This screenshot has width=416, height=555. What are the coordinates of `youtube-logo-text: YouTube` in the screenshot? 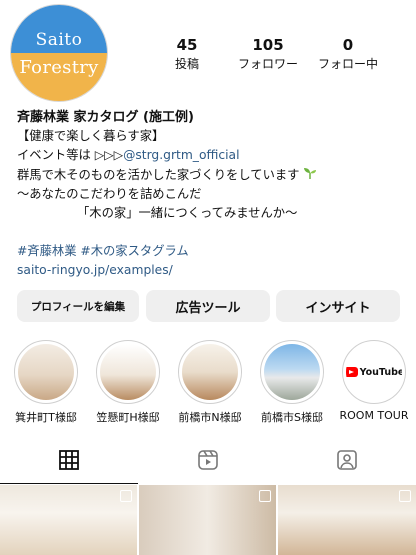 It's located at (380, 372).